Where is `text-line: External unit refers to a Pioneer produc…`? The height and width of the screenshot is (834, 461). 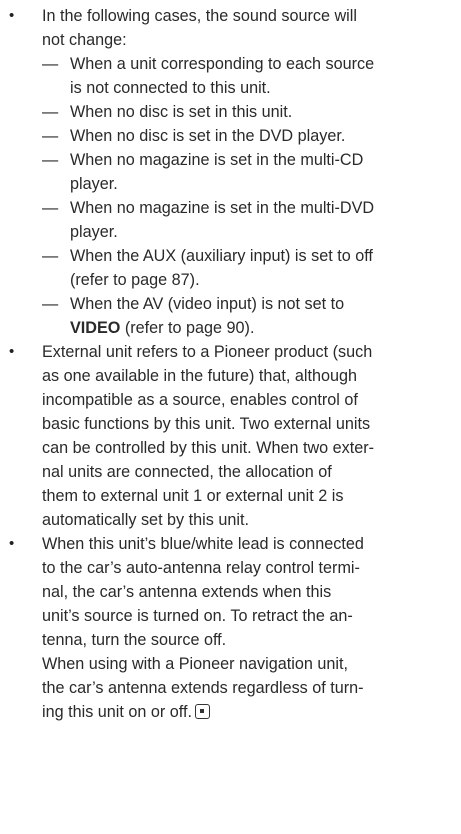
text-line: External unit refers to a Pioneer produc… is located at coordinates (207, 352).